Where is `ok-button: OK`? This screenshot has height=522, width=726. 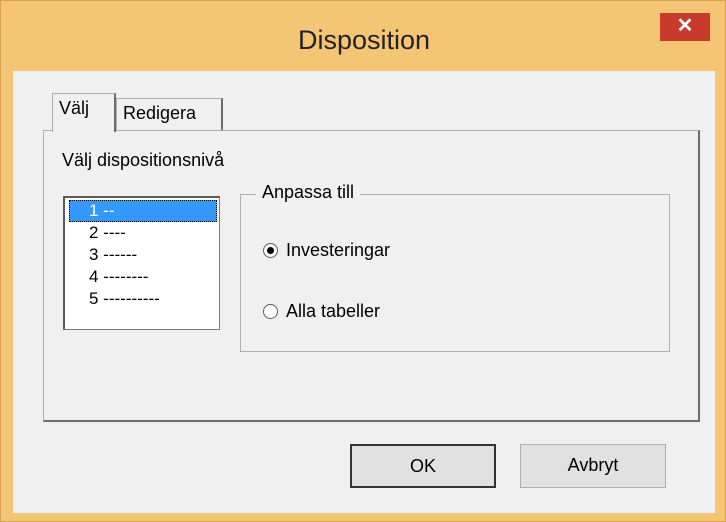 ok-button: OK is located at coordinates (423, 466).